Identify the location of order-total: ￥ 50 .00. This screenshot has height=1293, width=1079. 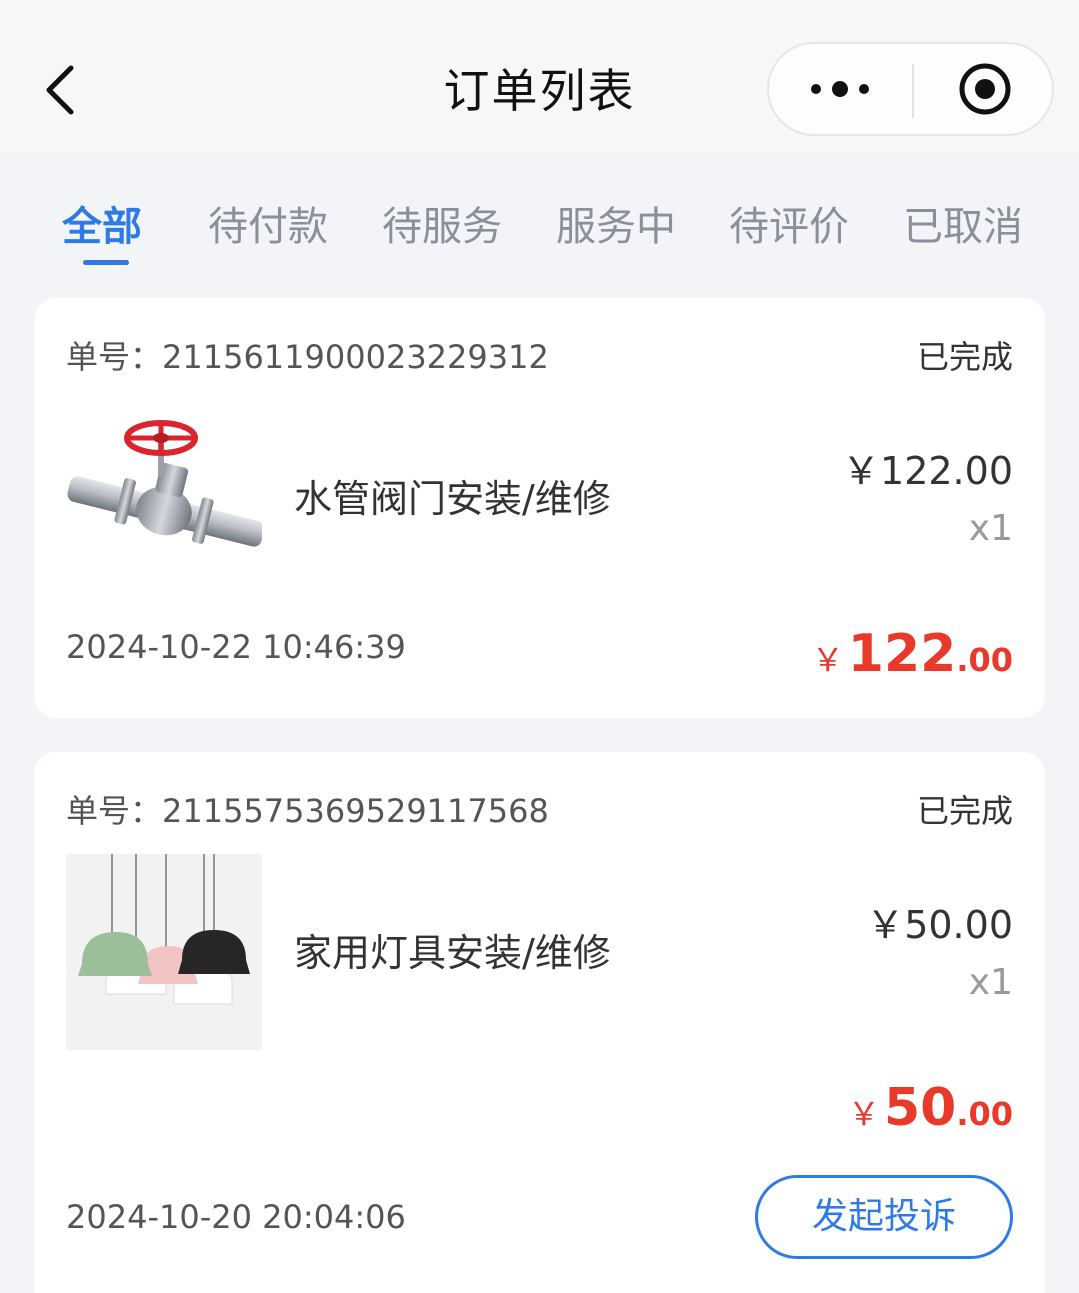
(930, 1108).